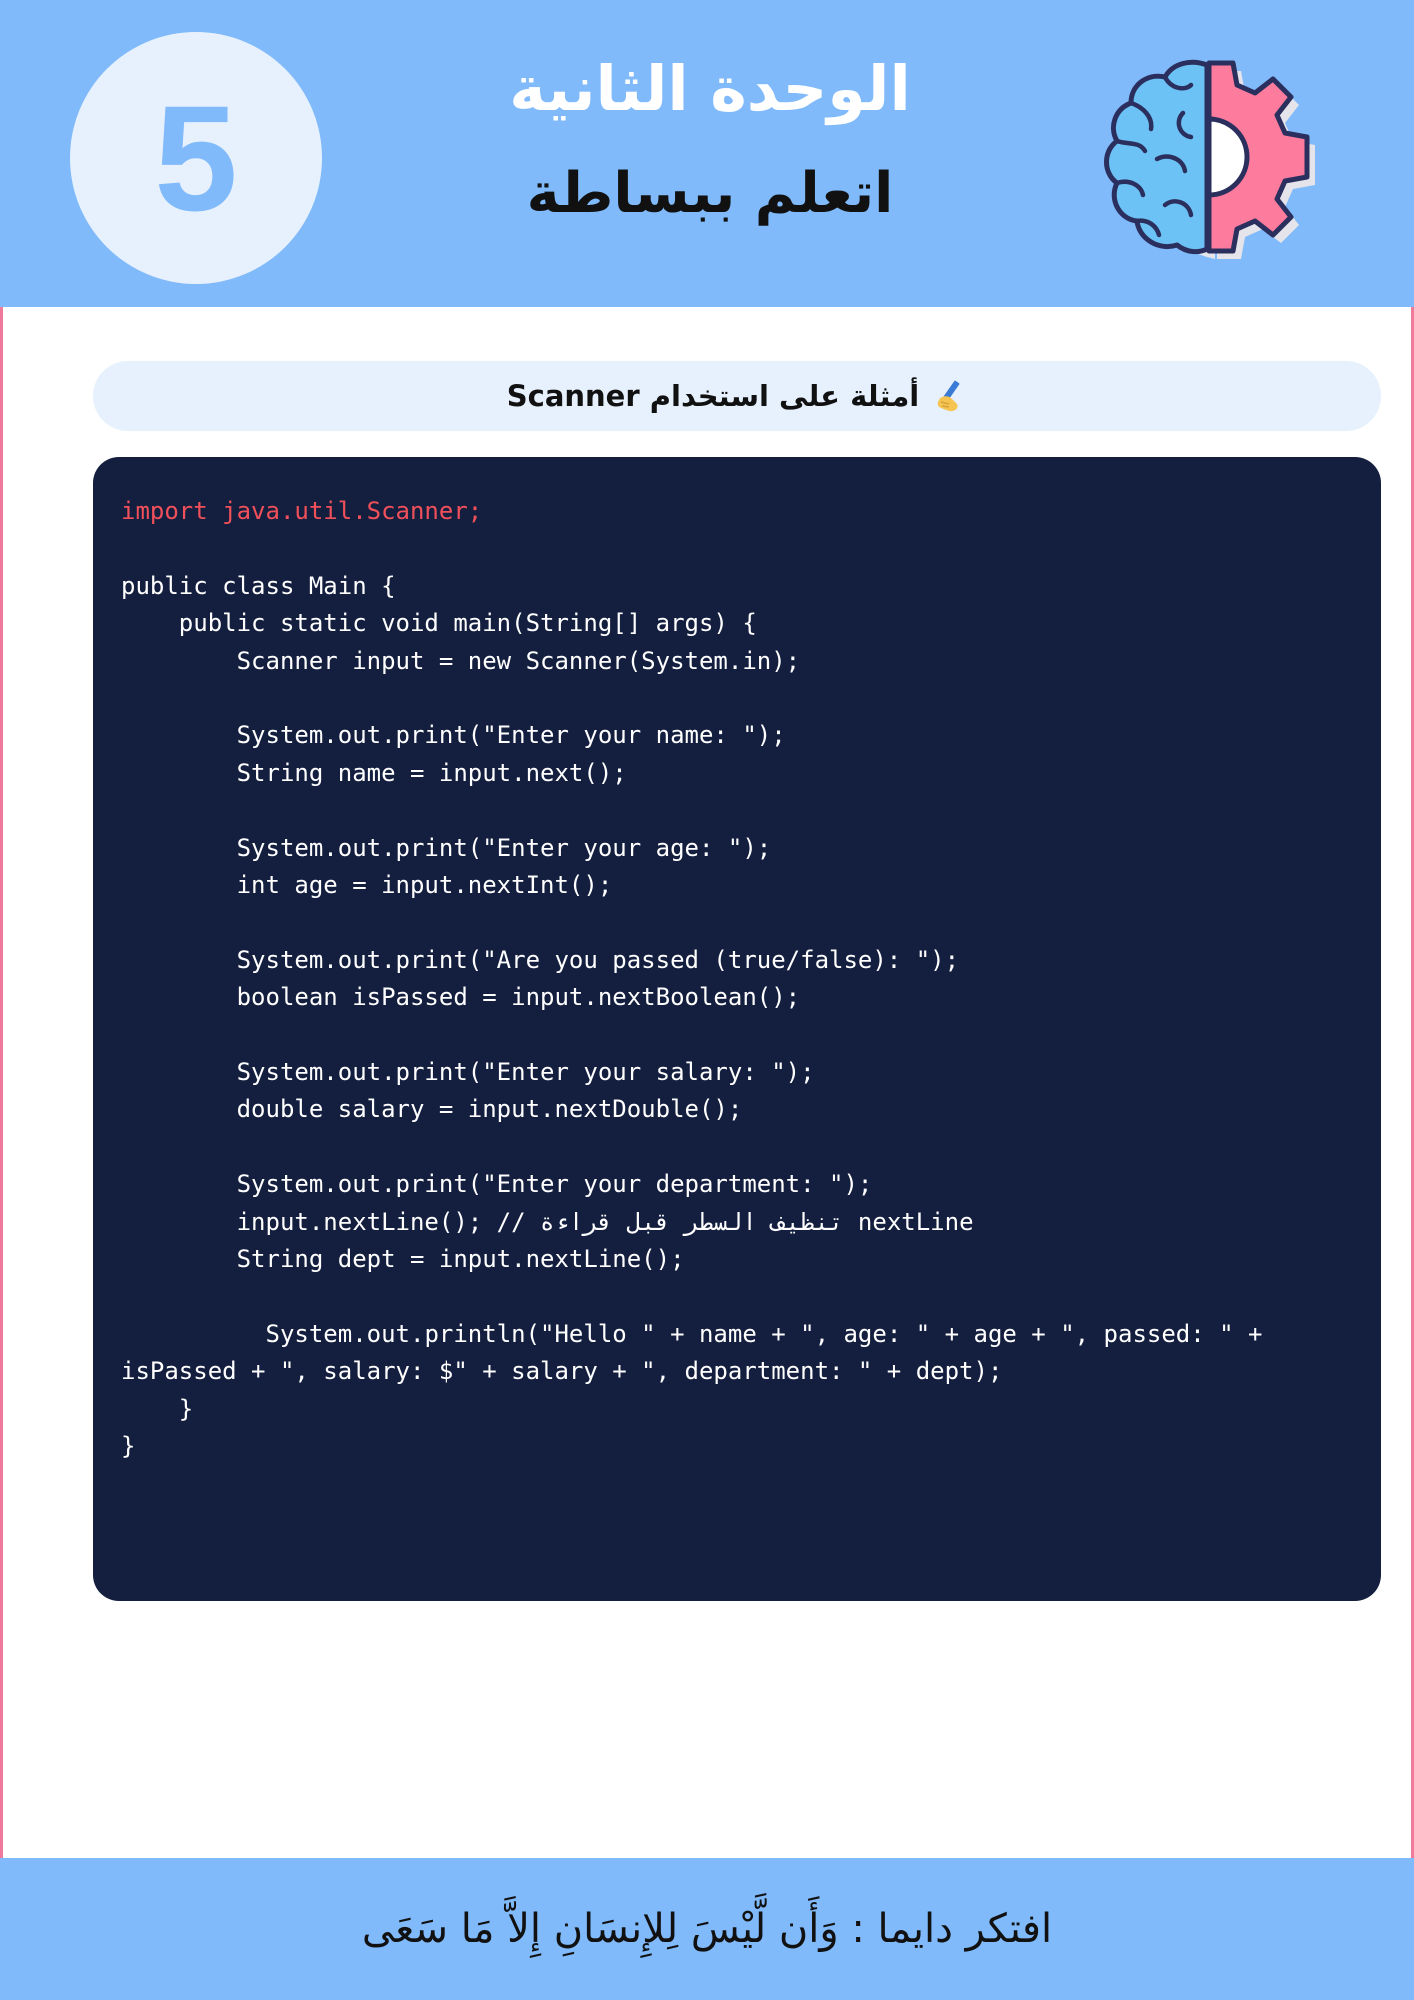 The width and height of the screenshot is (1414, 2000). What do you see at coordinates (710, 88) in the screenshot?
I see `unit-title: الوحدة الثانية` at bounding box center [710, 88].